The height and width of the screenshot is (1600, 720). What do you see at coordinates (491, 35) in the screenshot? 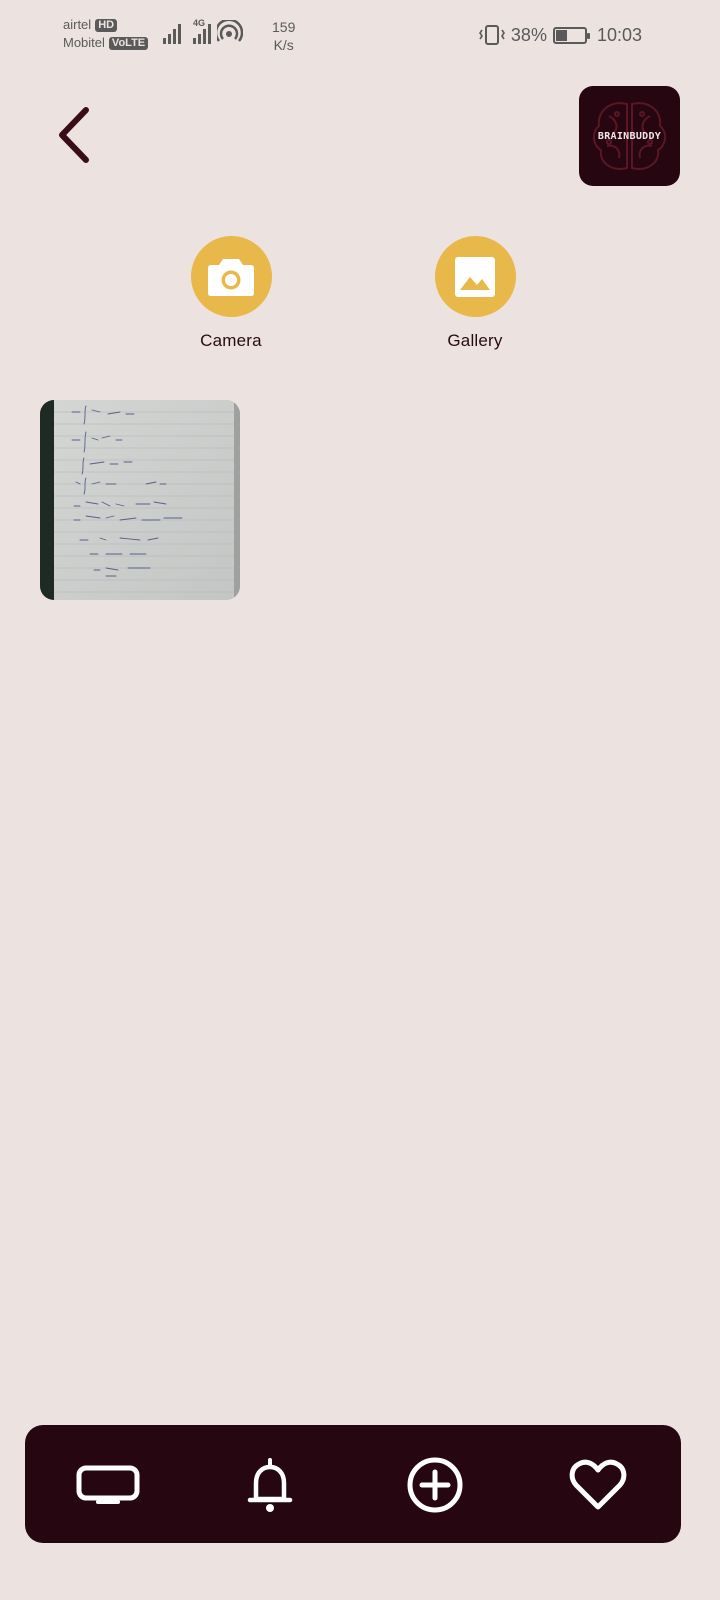
I see `vibrate-icon` at bounding box center [491, 35].